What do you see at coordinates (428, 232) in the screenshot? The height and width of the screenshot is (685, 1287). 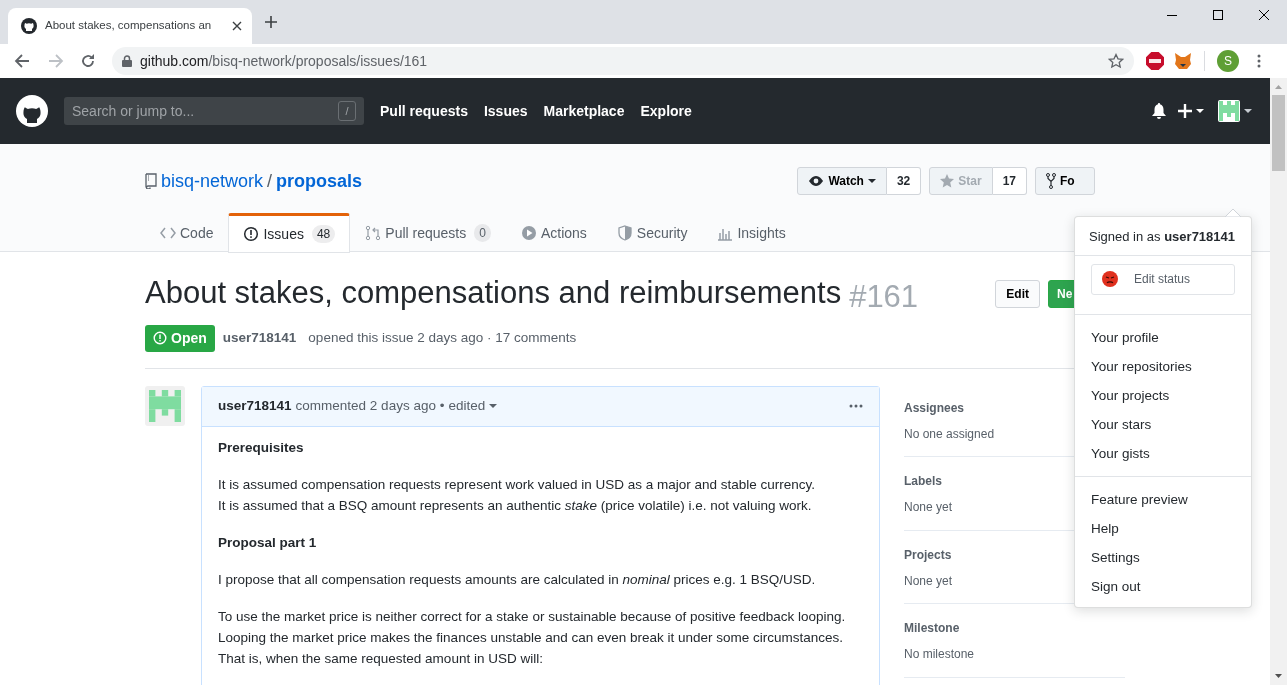 I see `repo-tab: Pull requests 0` at bounding box center [428, 232].